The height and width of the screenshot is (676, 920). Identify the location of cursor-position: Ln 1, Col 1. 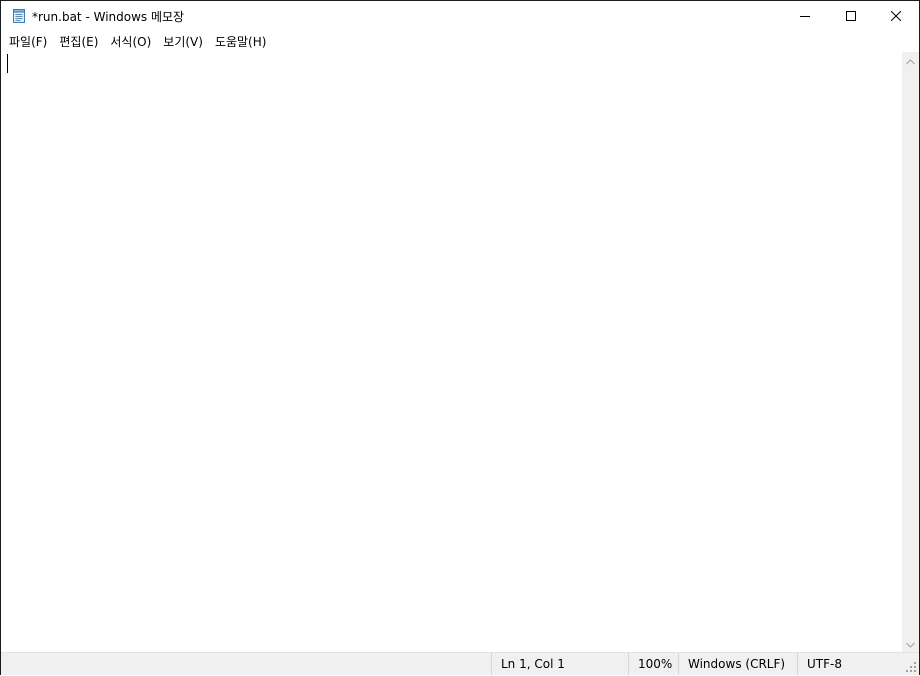
(560, 664).